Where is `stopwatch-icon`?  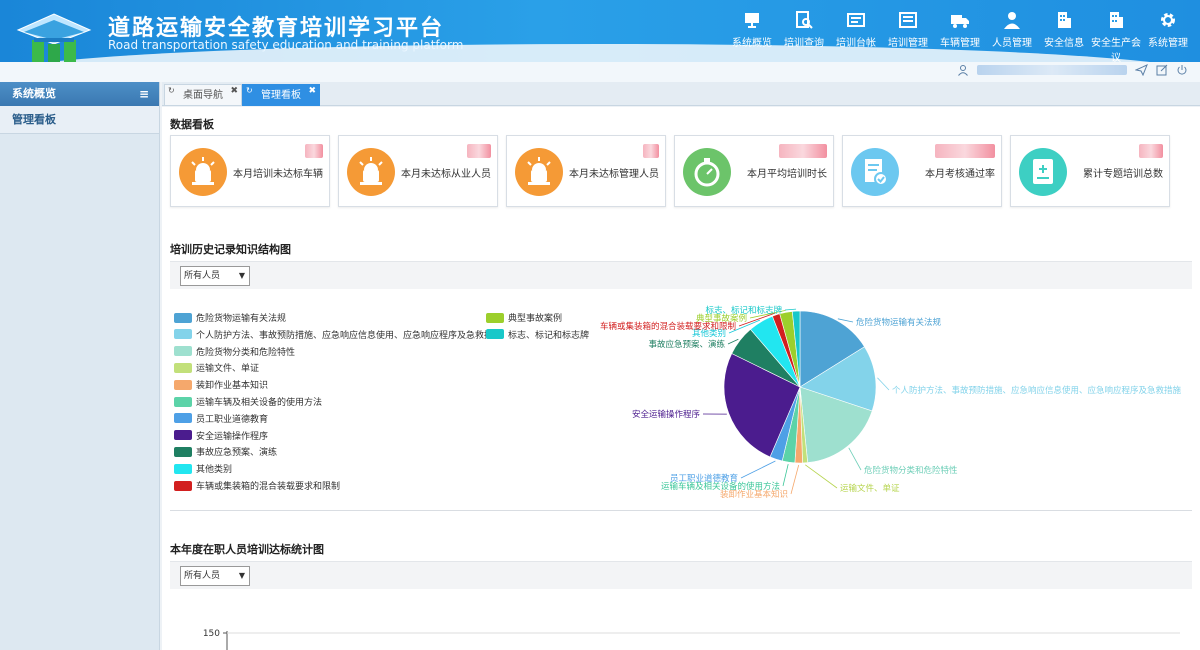
stopwatch-icon is located at coordinates (707, 172).